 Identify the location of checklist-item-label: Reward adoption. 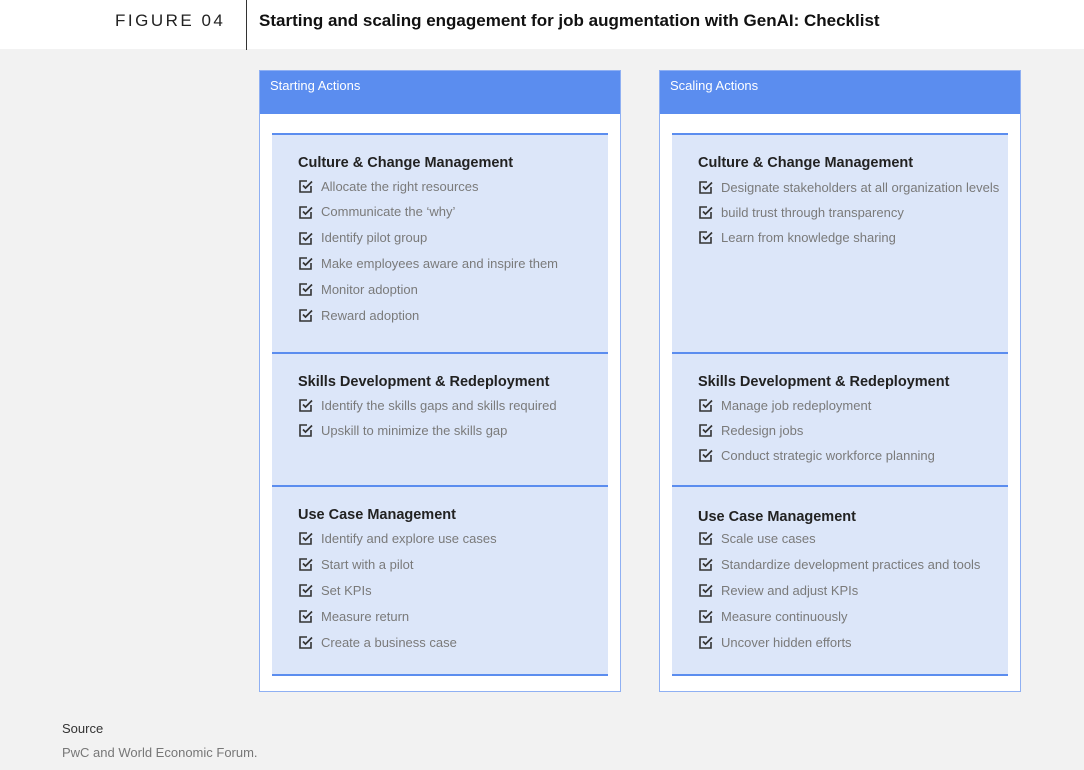
(370, 315).